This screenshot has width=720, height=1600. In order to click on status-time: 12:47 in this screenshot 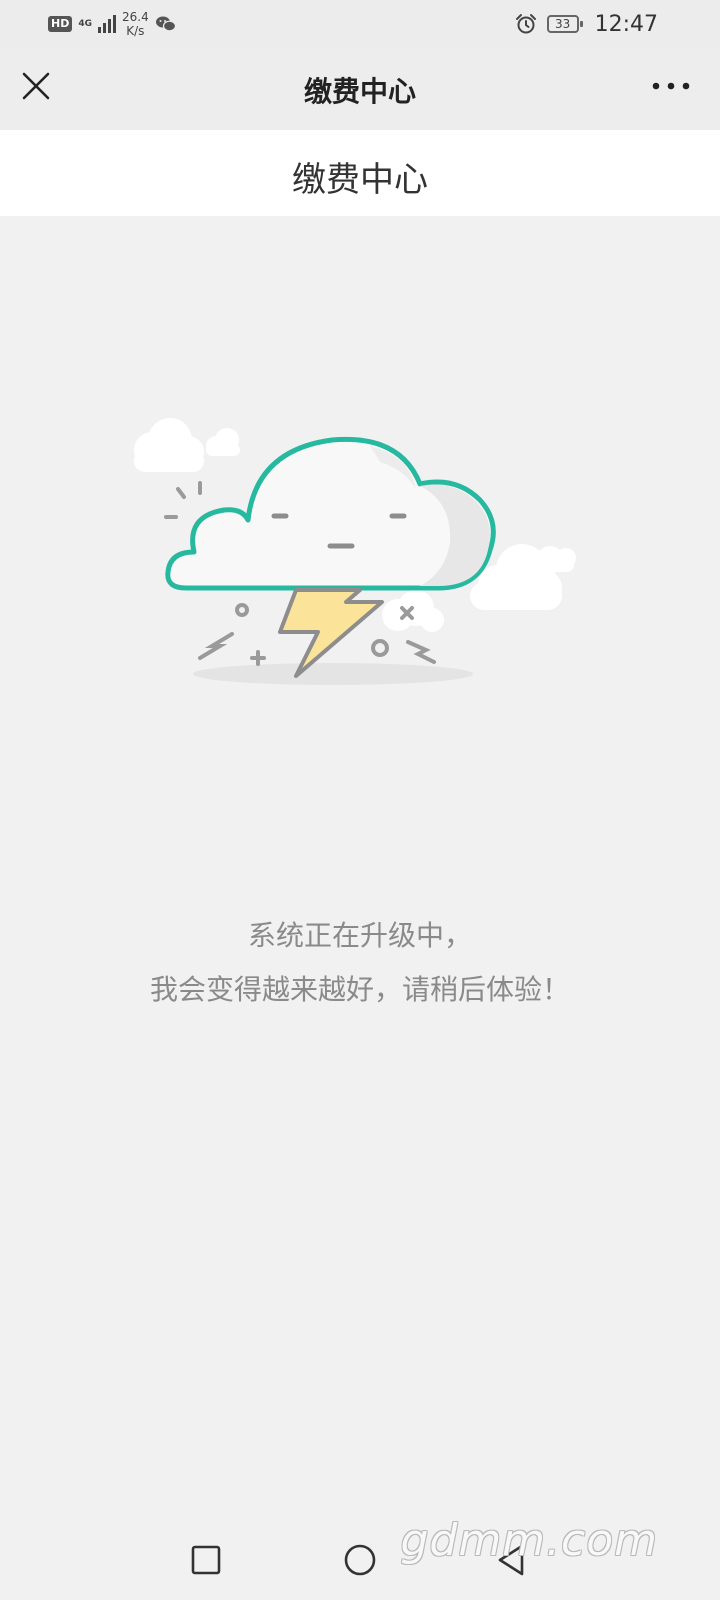, I will do `click(626, 24)`.